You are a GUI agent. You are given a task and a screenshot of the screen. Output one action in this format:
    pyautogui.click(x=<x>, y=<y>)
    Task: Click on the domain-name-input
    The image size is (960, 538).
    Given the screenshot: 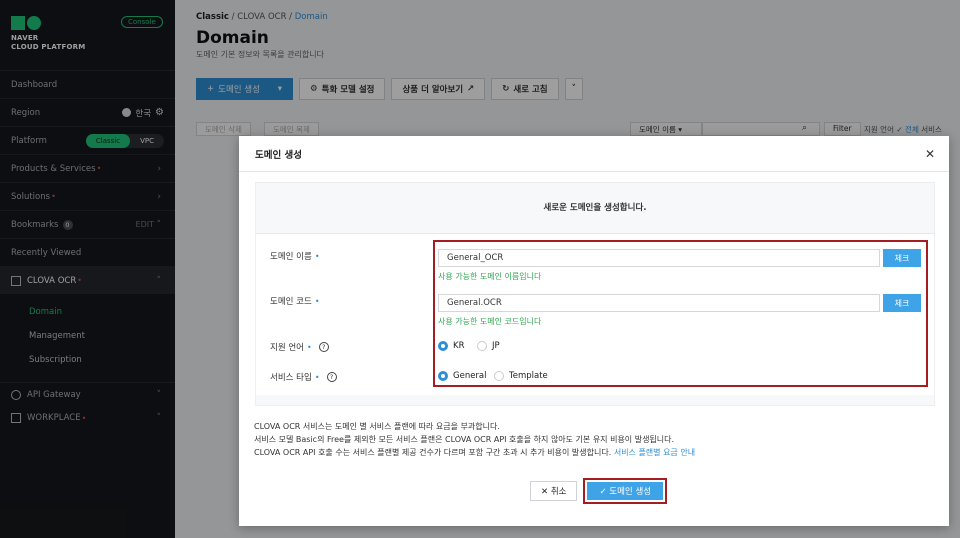 What is the action you would take?
    pyautogui.click(x=659, y=258)
    